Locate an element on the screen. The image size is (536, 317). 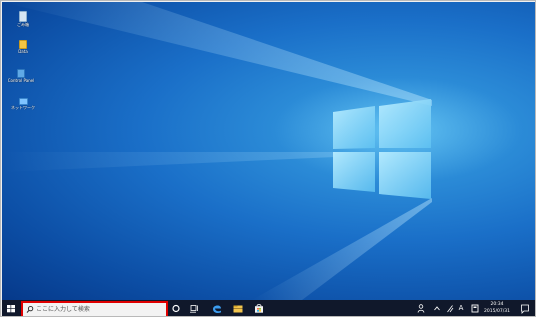
tray-pen-button is located at coordinates (450, 308).